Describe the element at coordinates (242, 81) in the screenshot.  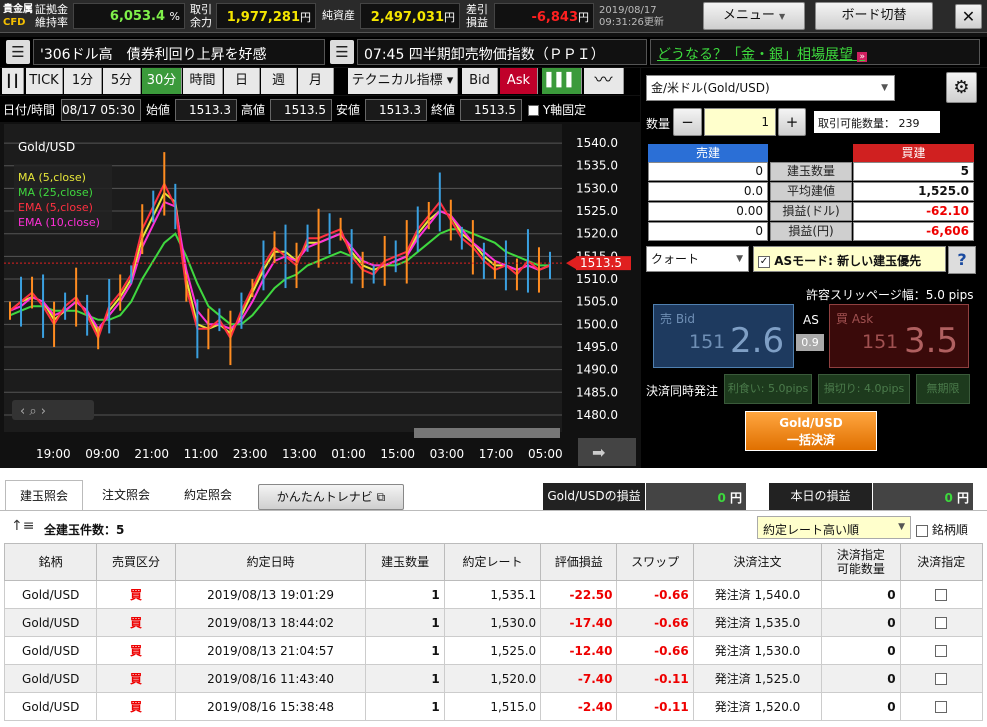
I see `timeframe-5: 日` at that location.